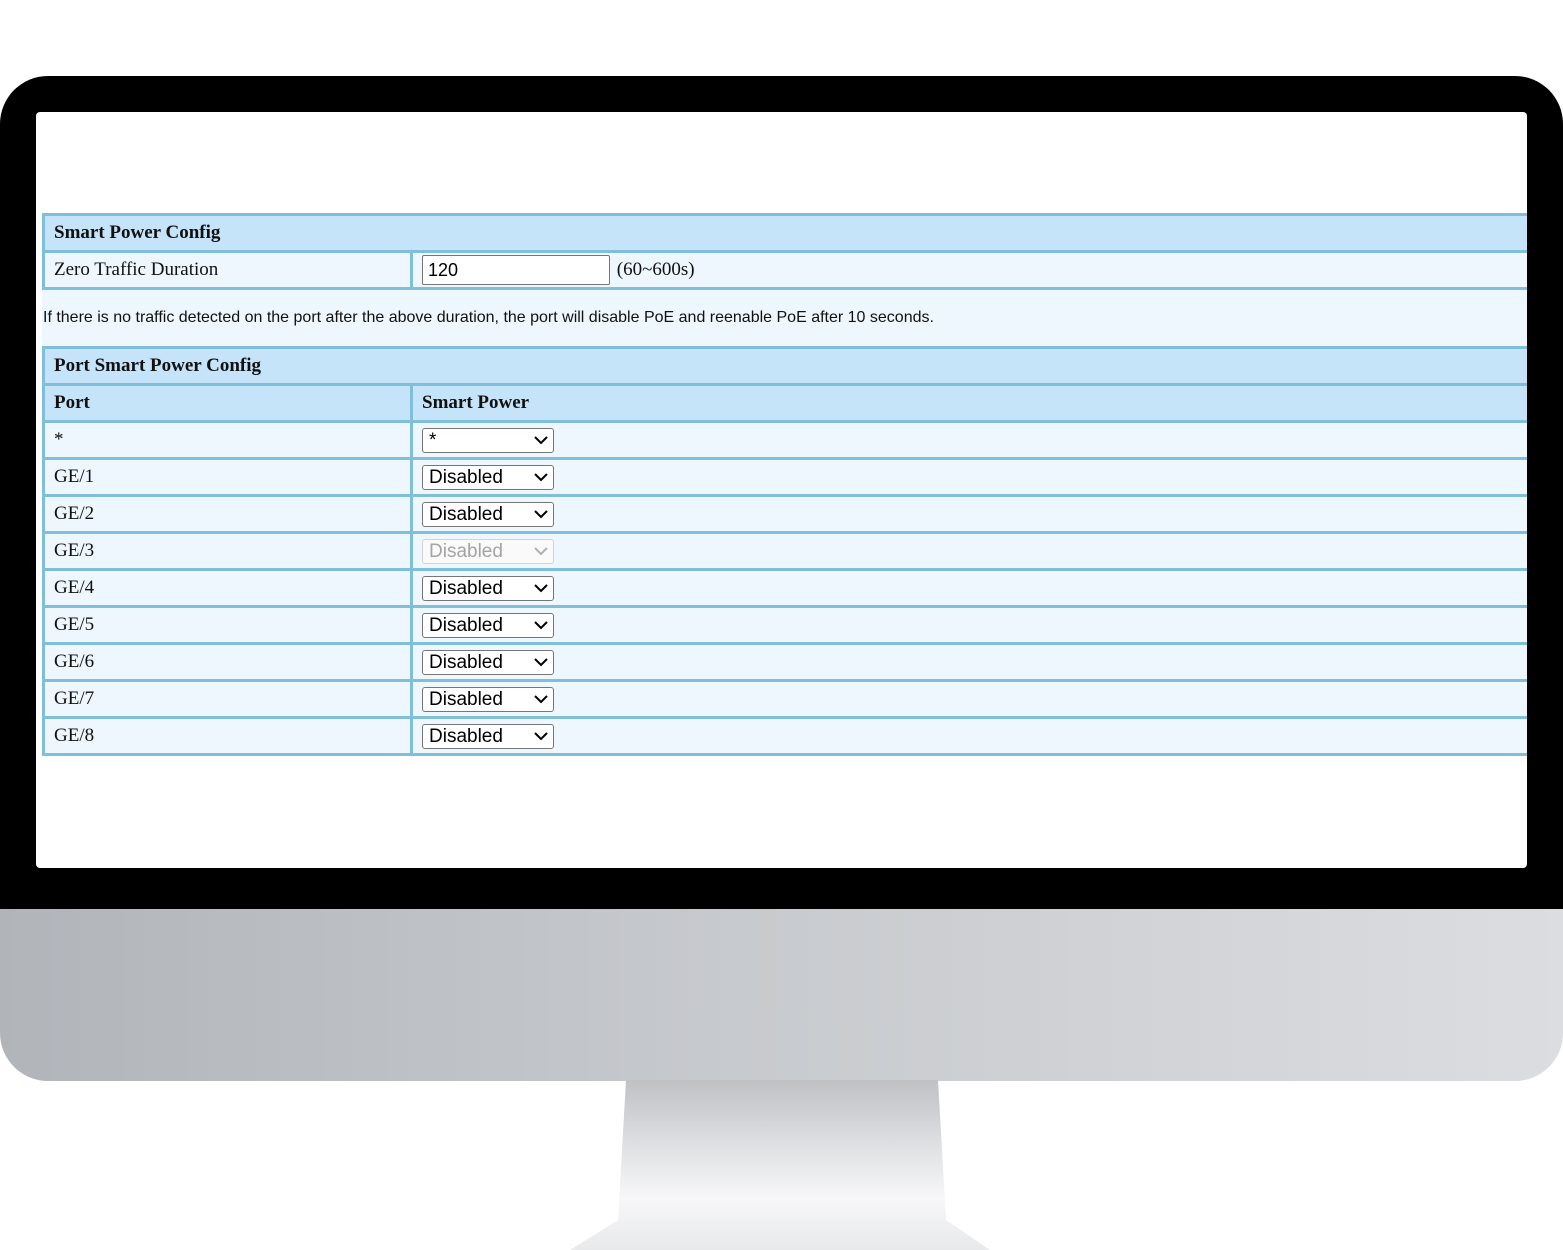 Image resolution: width=1563 pixels, height=1250 pixels. I want to click on table-row: GE/2 Disabled, so click(784, 514).